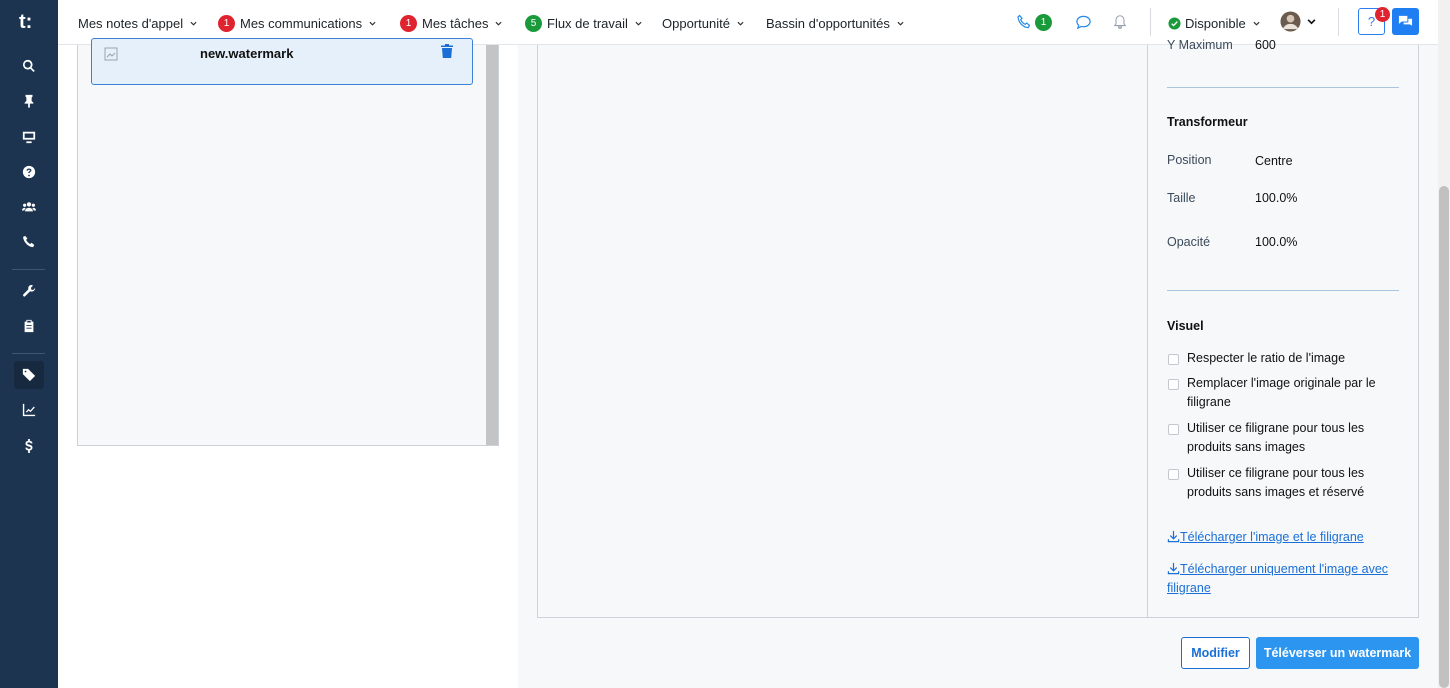  I want to click on nav-opportunity: Opportunité, so click(703, 23).